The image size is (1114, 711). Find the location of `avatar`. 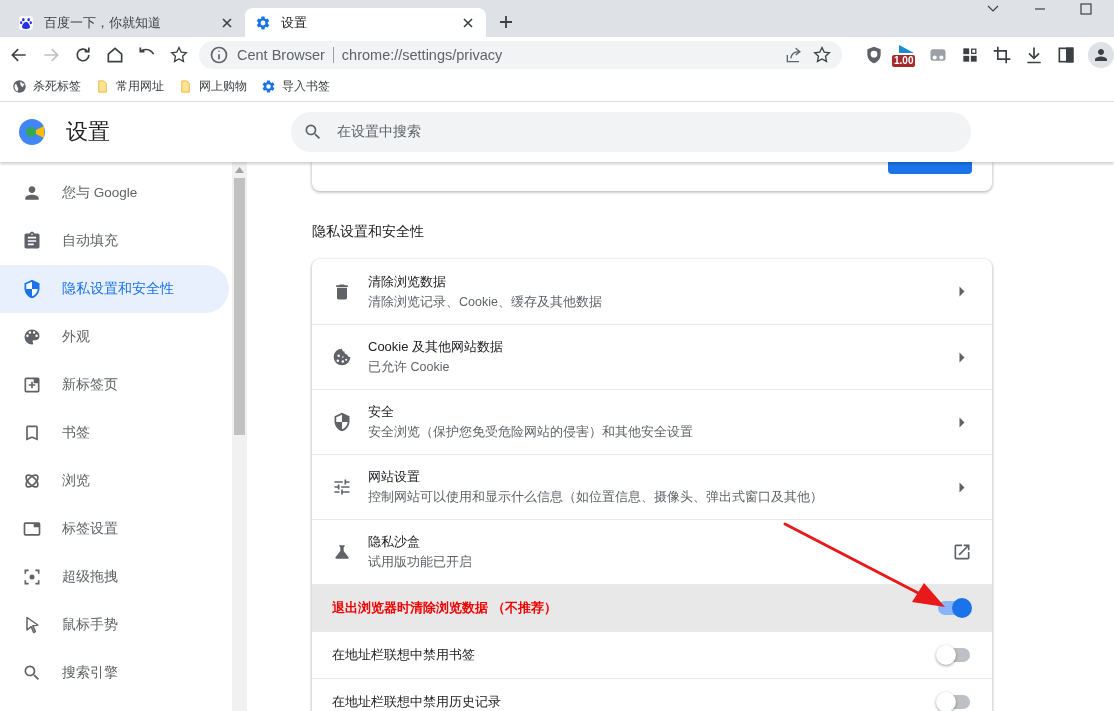

avatar is located at coordinates (1101, 54).